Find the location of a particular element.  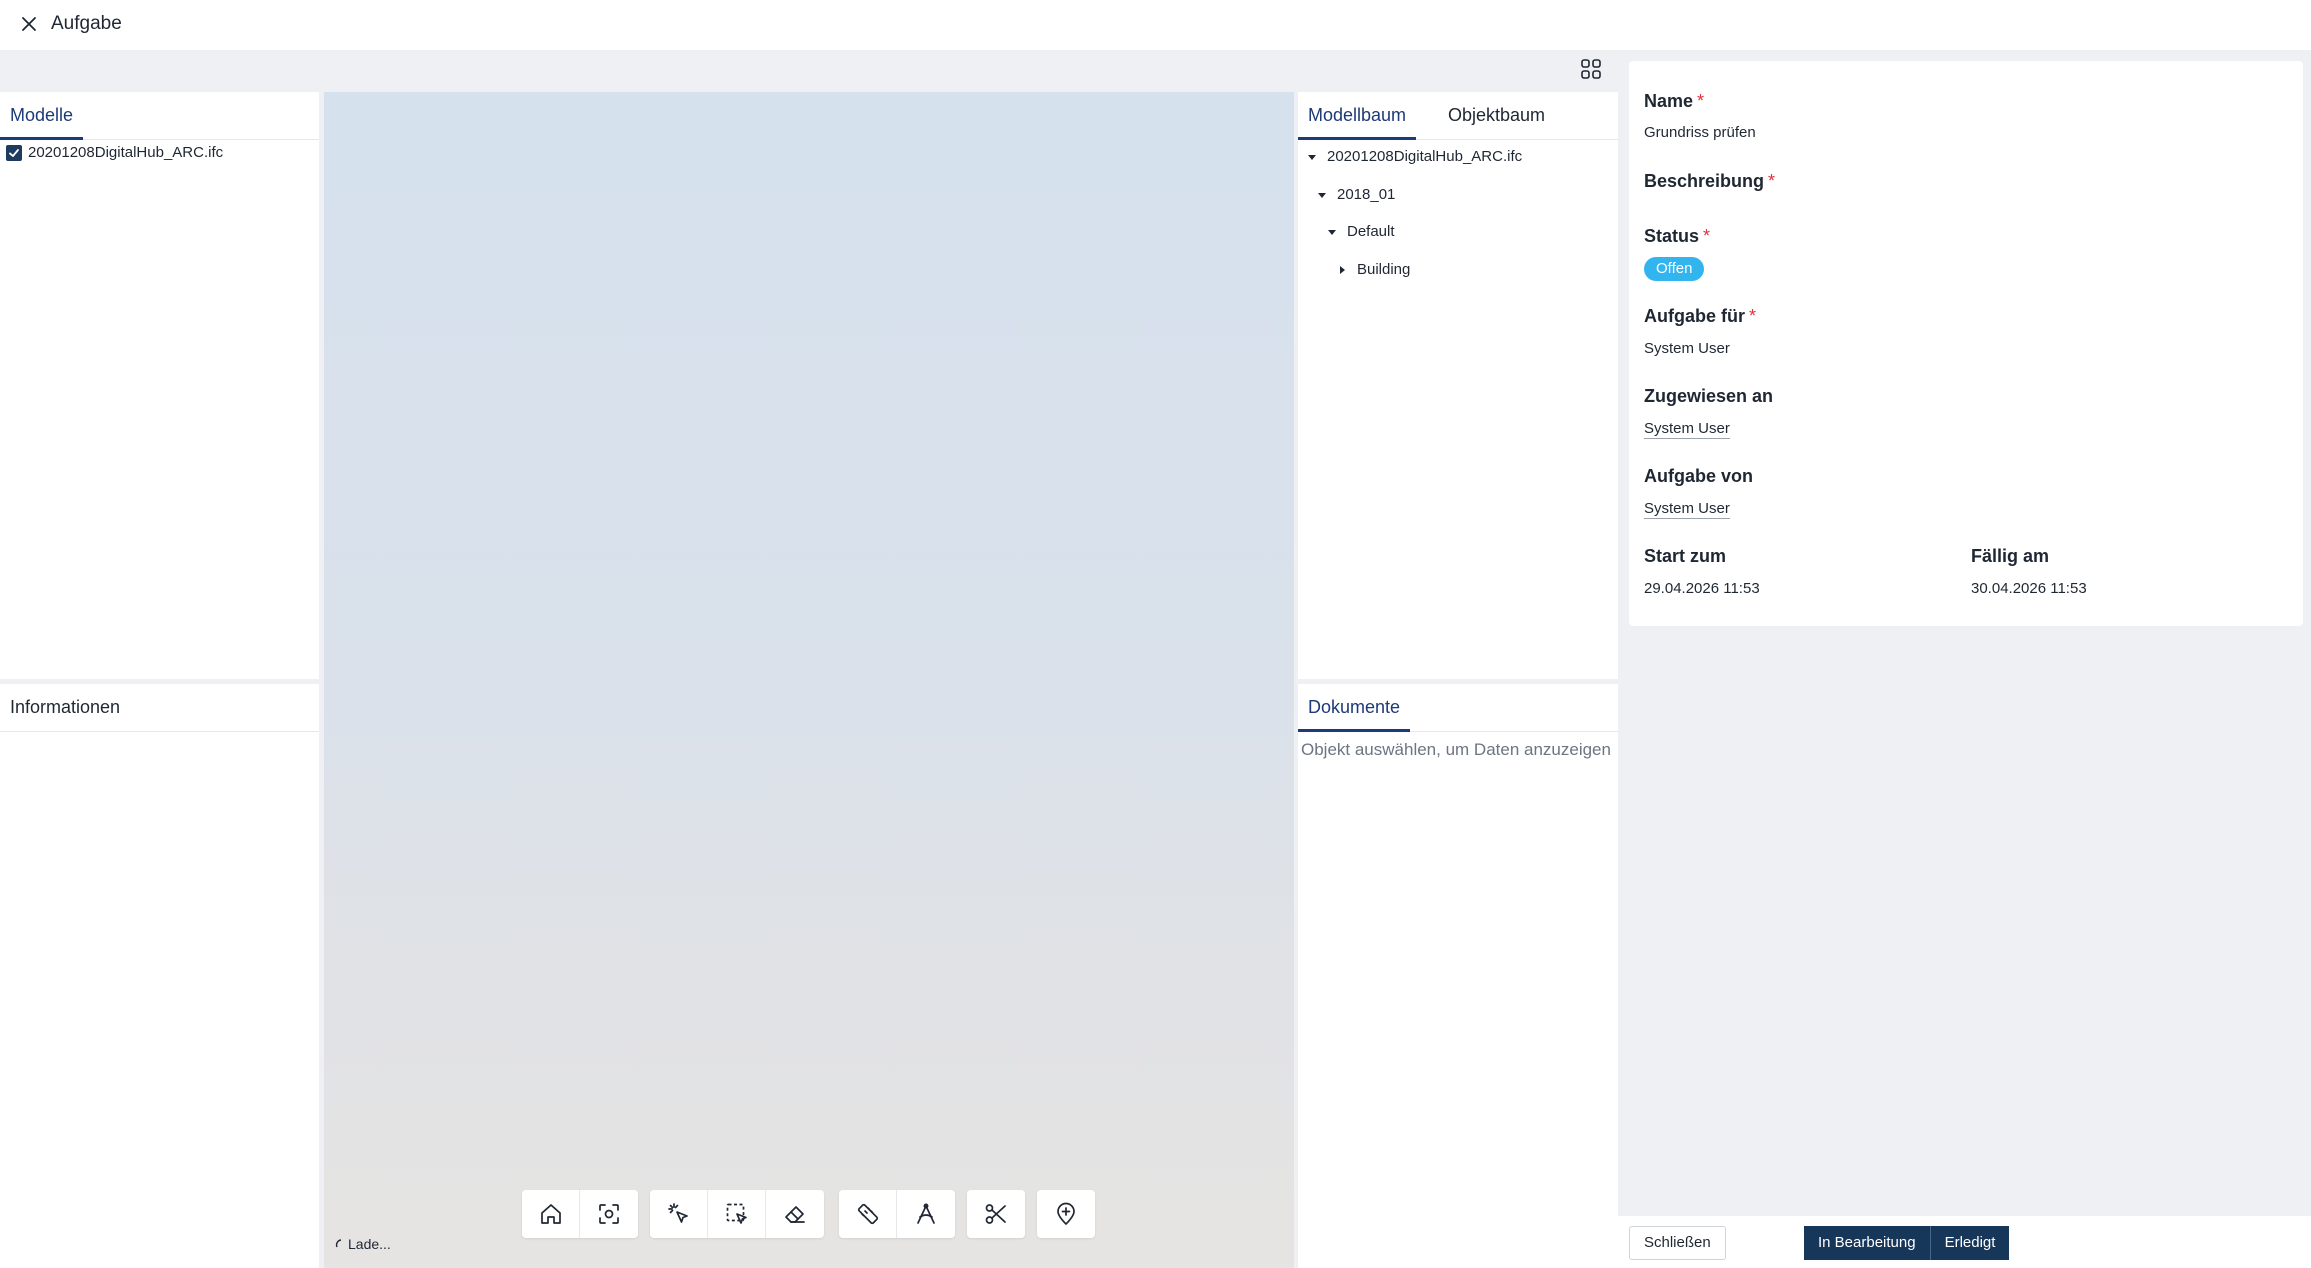

scissors-icon is located at coordinates (996, 1214).